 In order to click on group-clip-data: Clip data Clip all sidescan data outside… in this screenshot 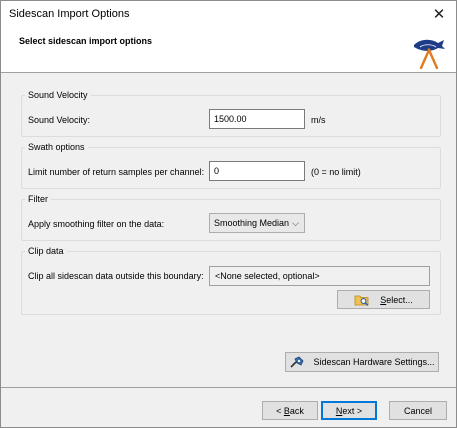, I will do `click(231, 280)`.